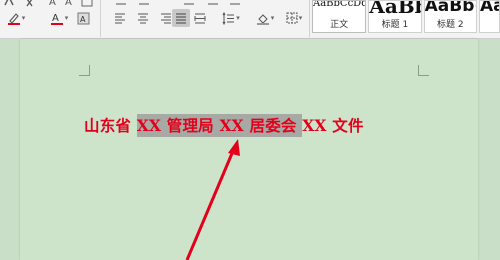 This screenshot has height=260, width=500. What do you see at coordinates (120, 18) in the screenshot?
I see `align-left-icon` at bounding box center [120, 18].